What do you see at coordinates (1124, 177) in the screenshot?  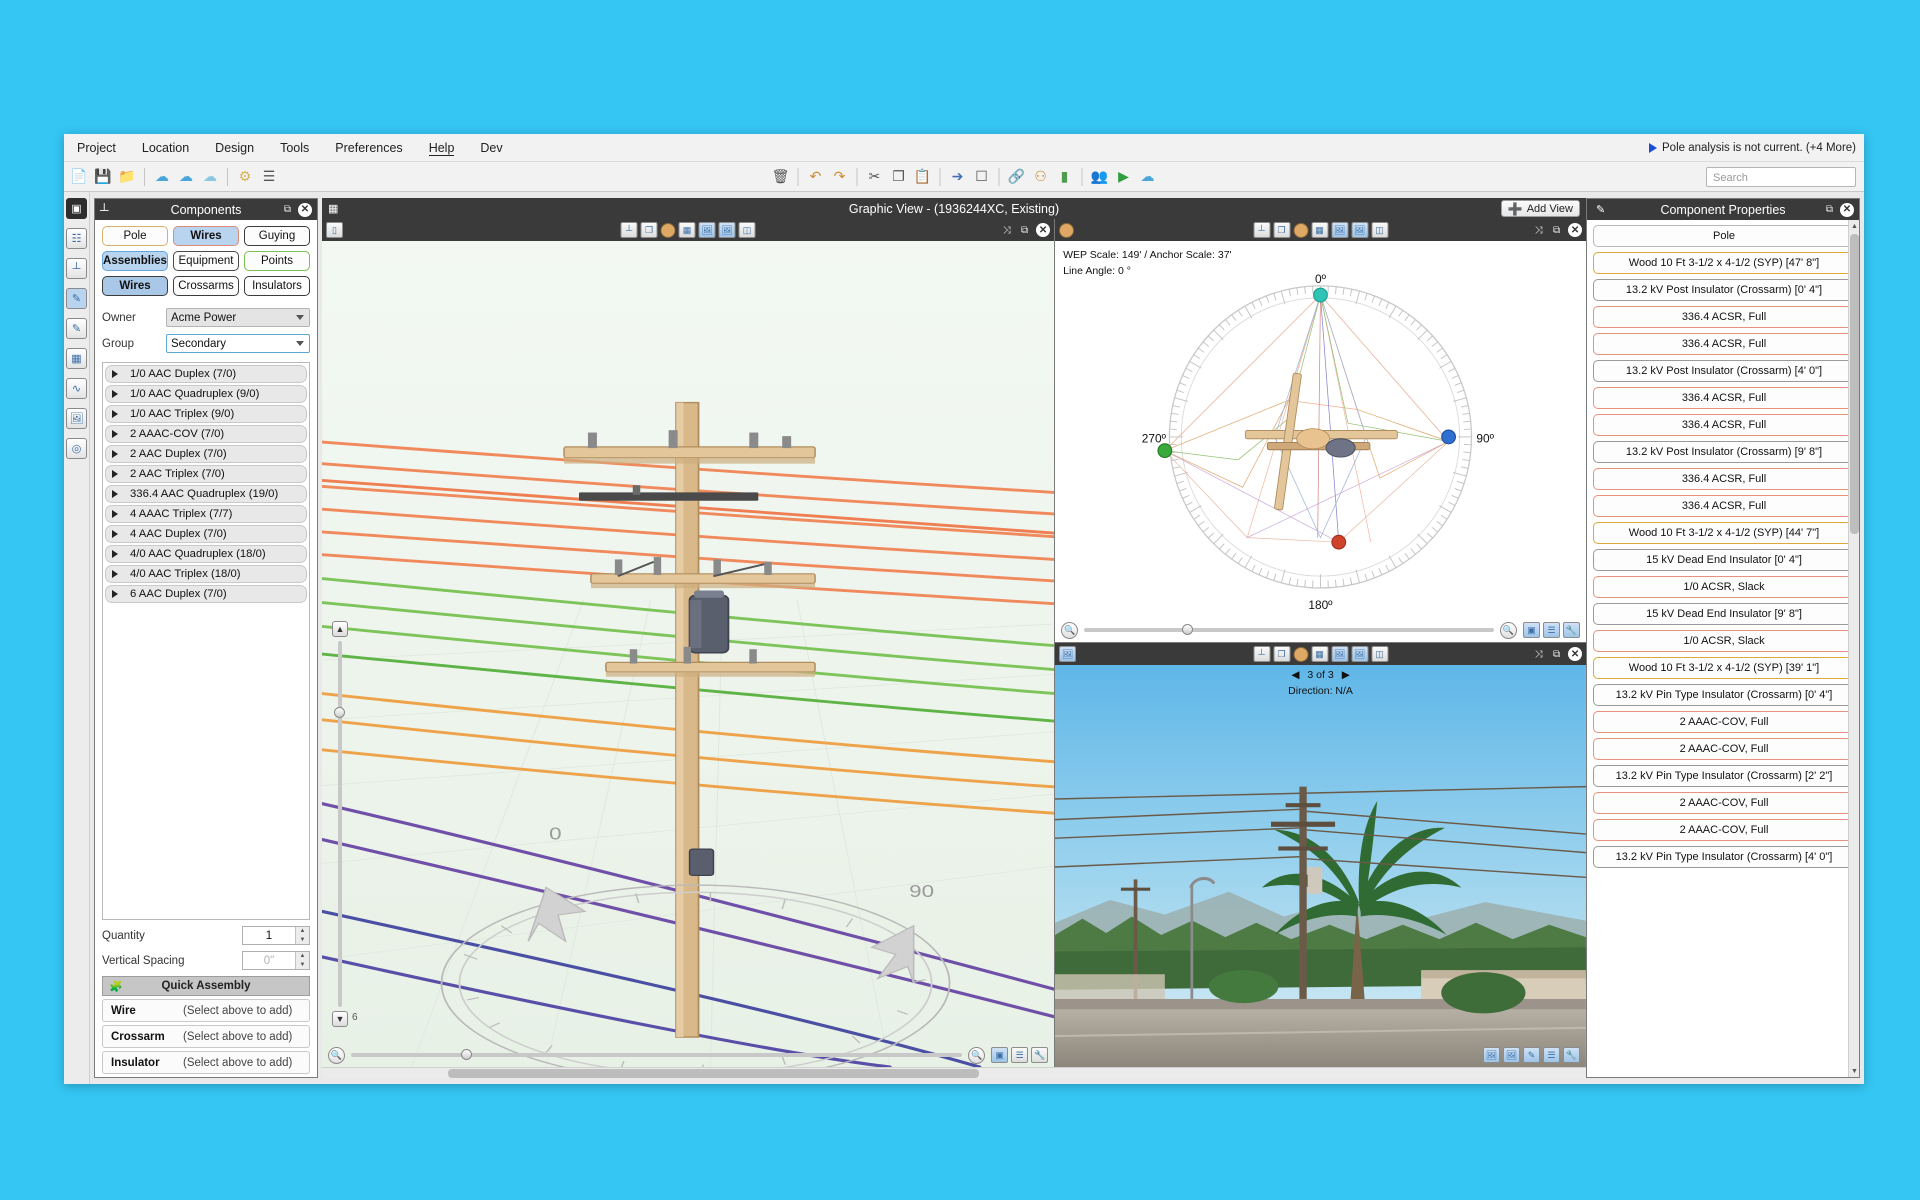 I see `play-icon: ▶` at bounding box center [1124, 177].